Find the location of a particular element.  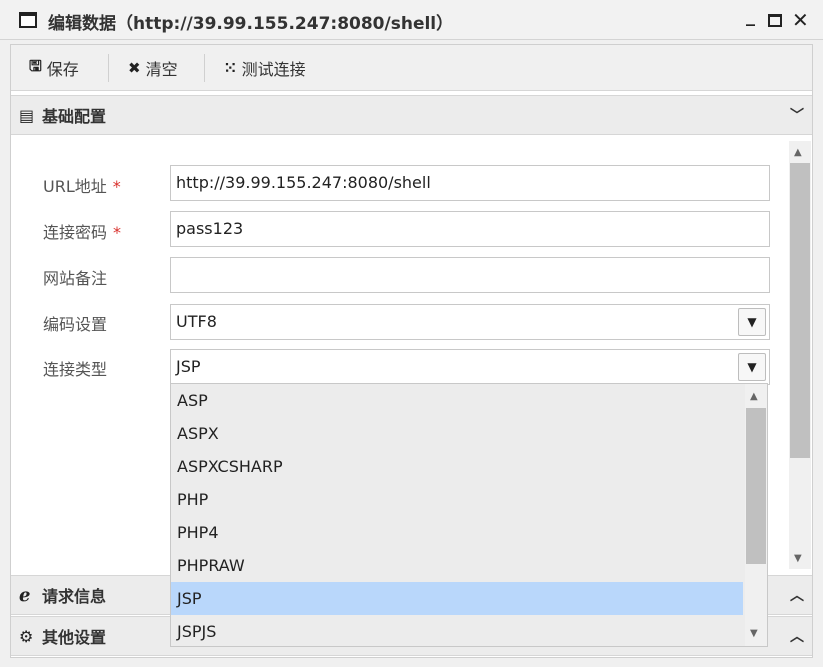

type-value: JSP is located at coordinates (188, 366).